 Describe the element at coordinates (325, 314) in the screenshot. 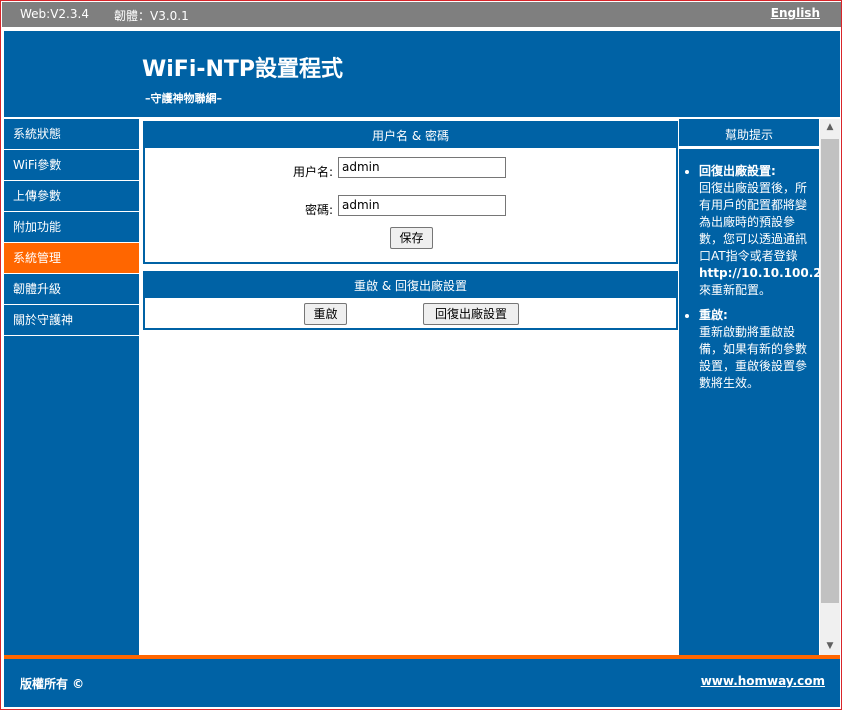

I see `restart-button: 重啟` at that location.